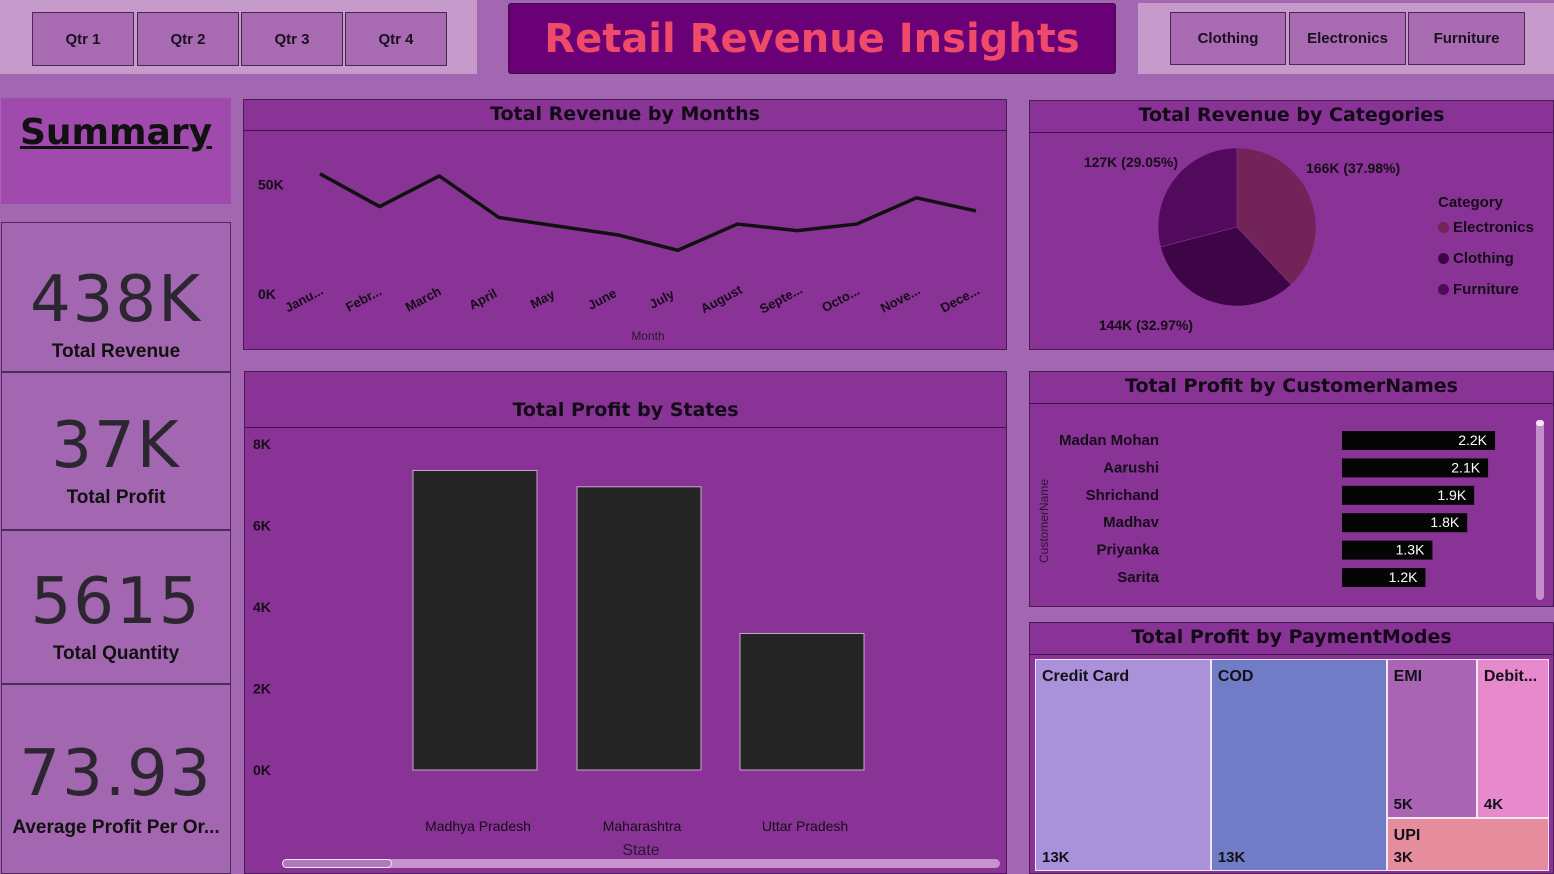 This screenshot has height=874, width=1554. What do you see at coordinates (1291, 654) in the screenshot?
I see `title-divider` at bounding box center [1291, 654].